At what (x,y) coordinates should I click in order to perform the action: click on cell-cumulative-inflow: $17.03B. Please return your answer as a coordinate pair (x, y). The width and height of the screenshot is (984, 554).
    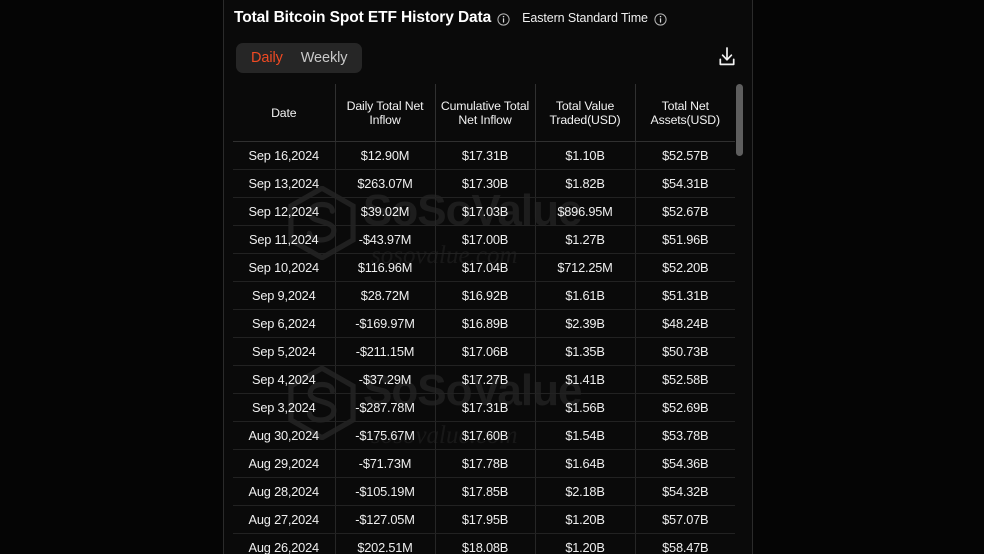
    Looking at the image, I should click on (485, 211).